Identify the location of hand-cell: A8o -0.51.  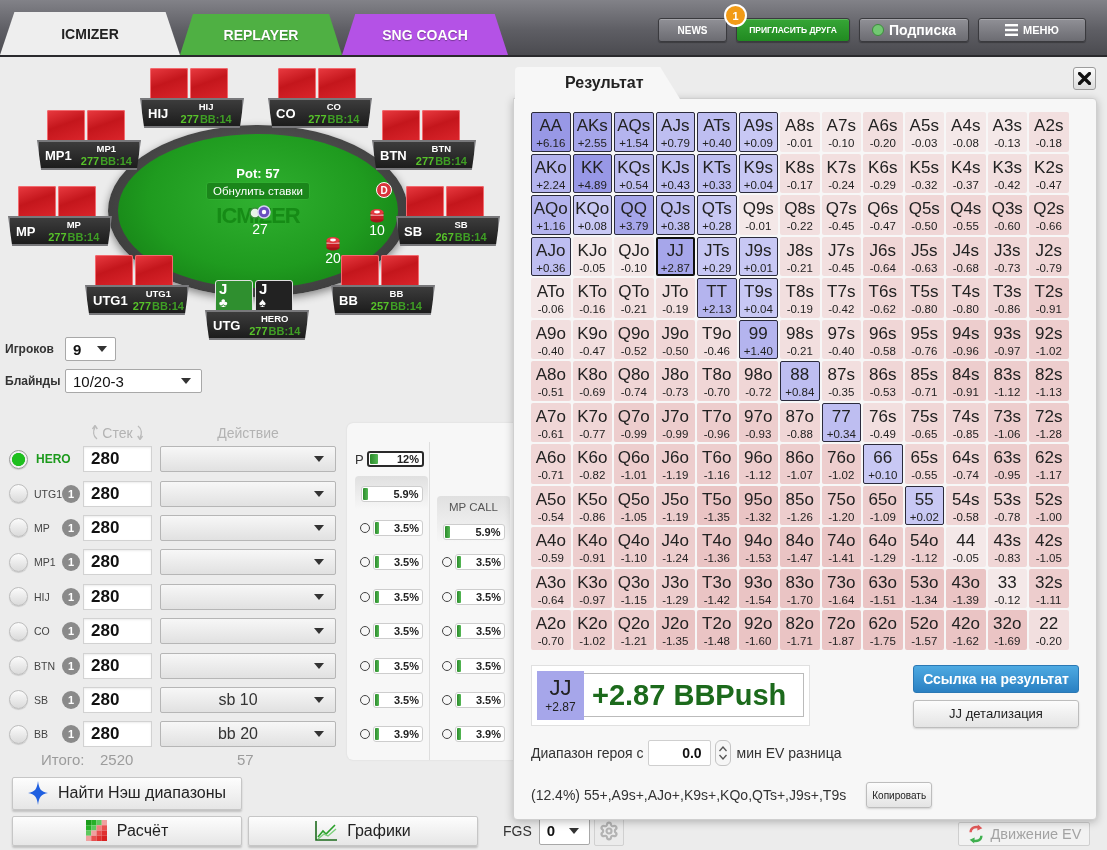
(551, 381).